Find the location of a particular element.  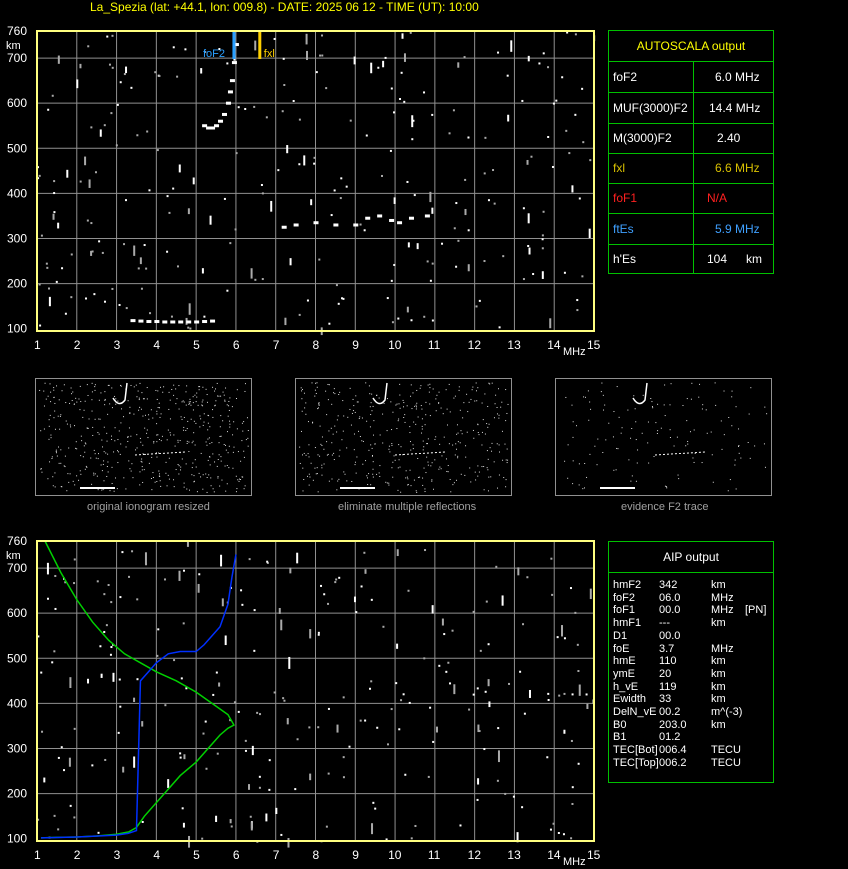

row-value: 14.4 MHz is located at coordinates (735, 108).